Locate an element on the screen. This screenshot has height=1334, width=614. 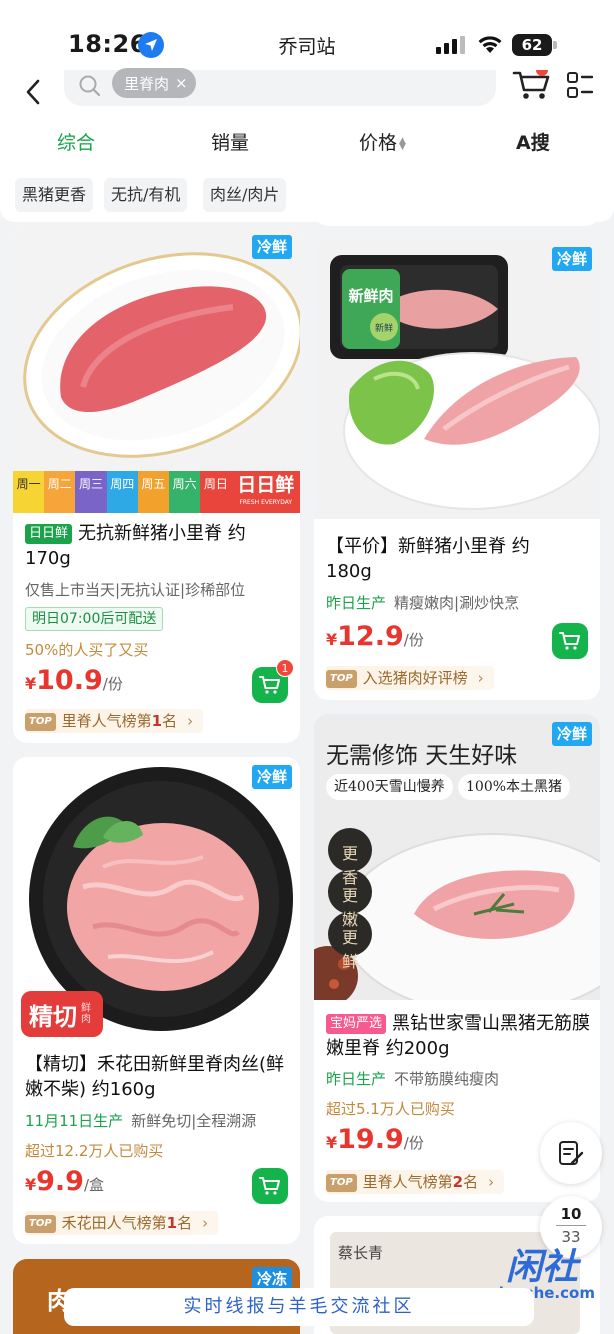
product-title: 【平价】新鲜猪小里脊 约180g is located at coordinates (428, 559).